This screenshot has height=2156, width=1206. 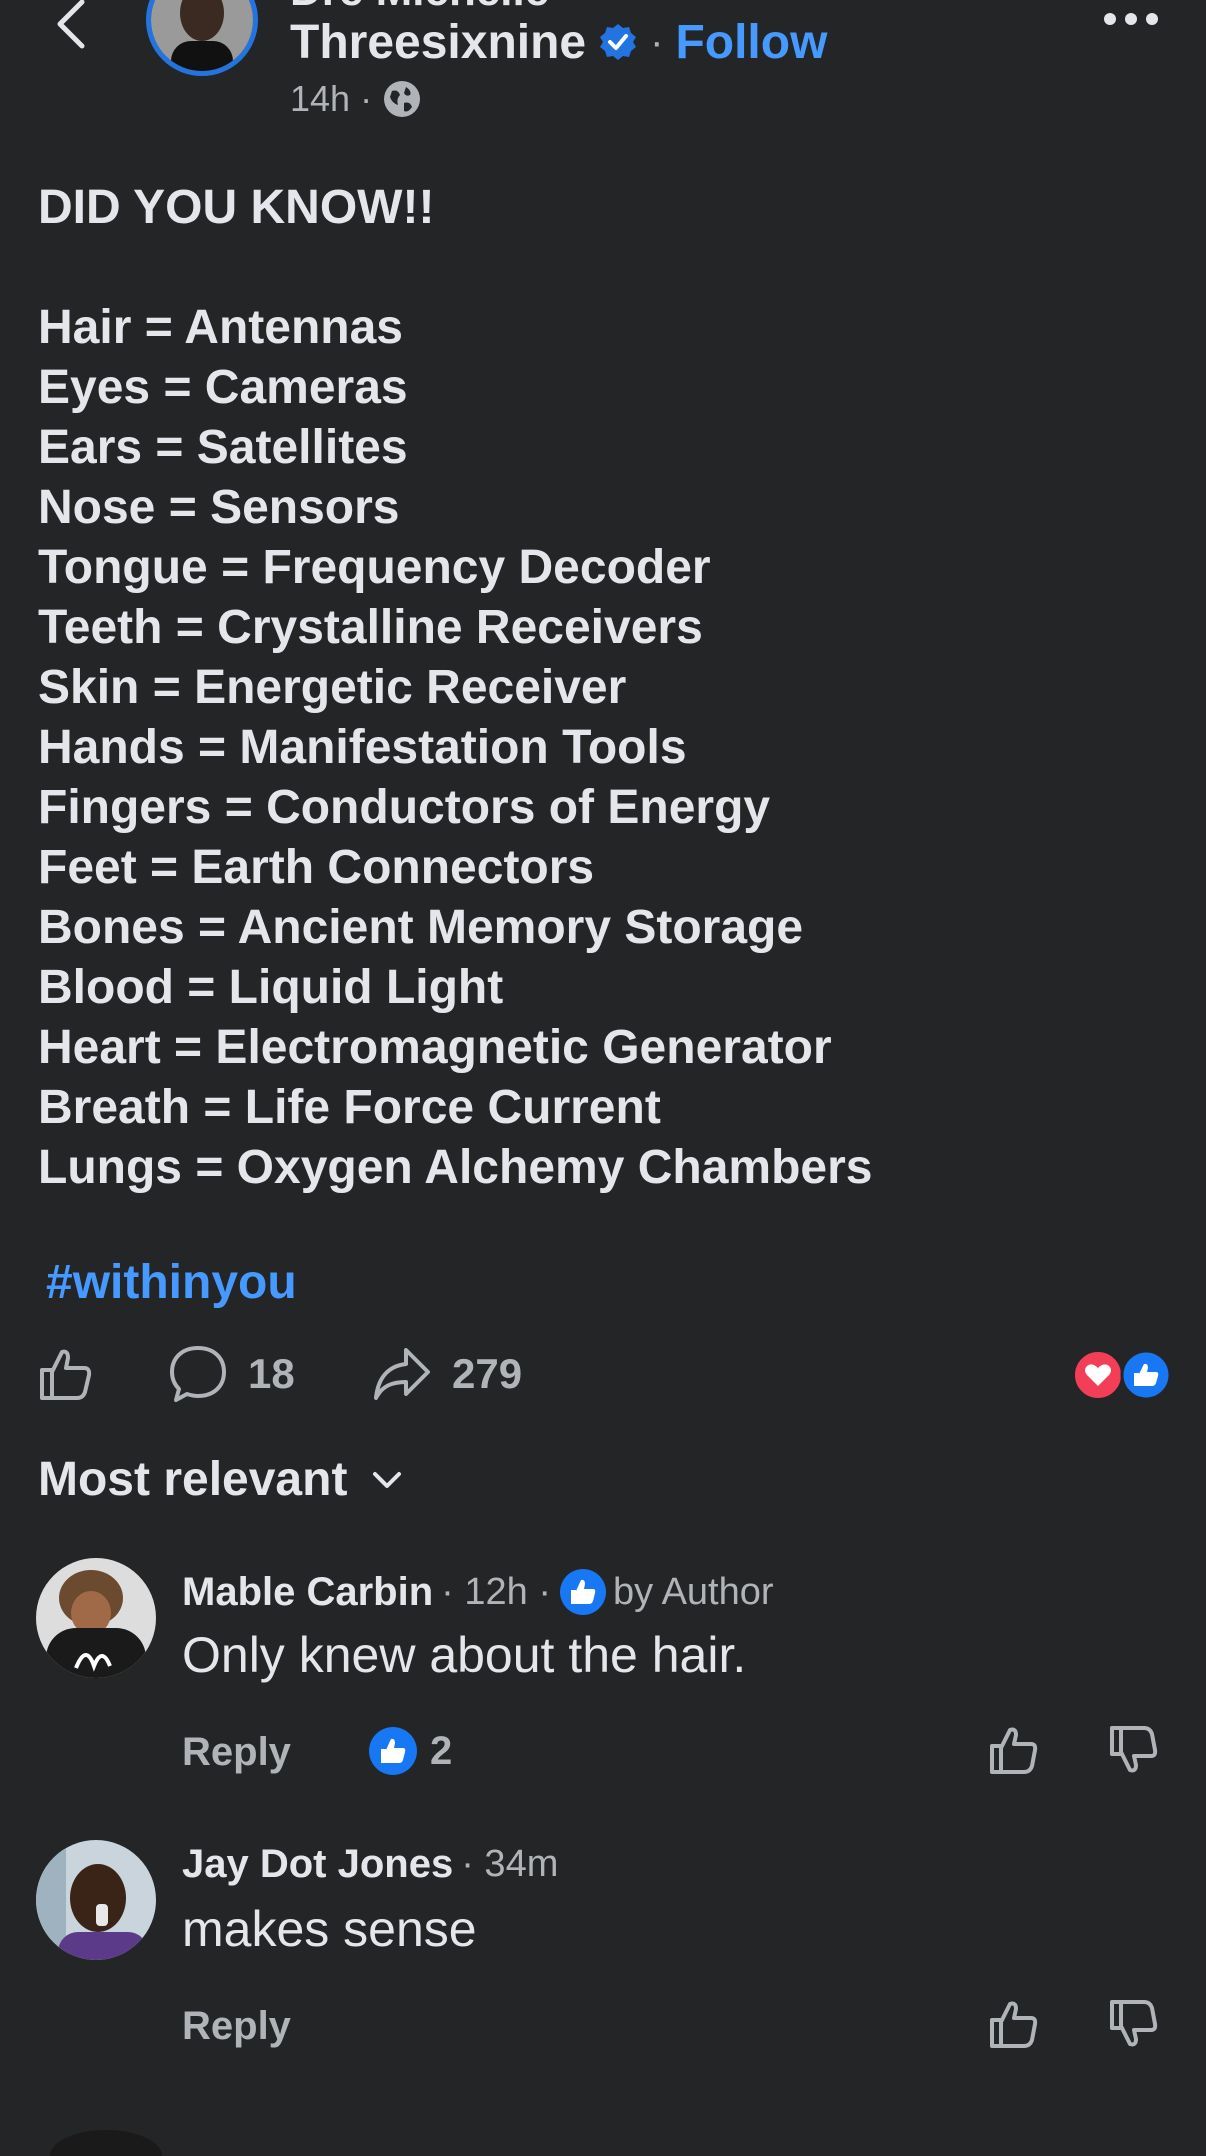 I want to click on commenter-name: Jay Dot Jones, so click(x=317, y=1864).